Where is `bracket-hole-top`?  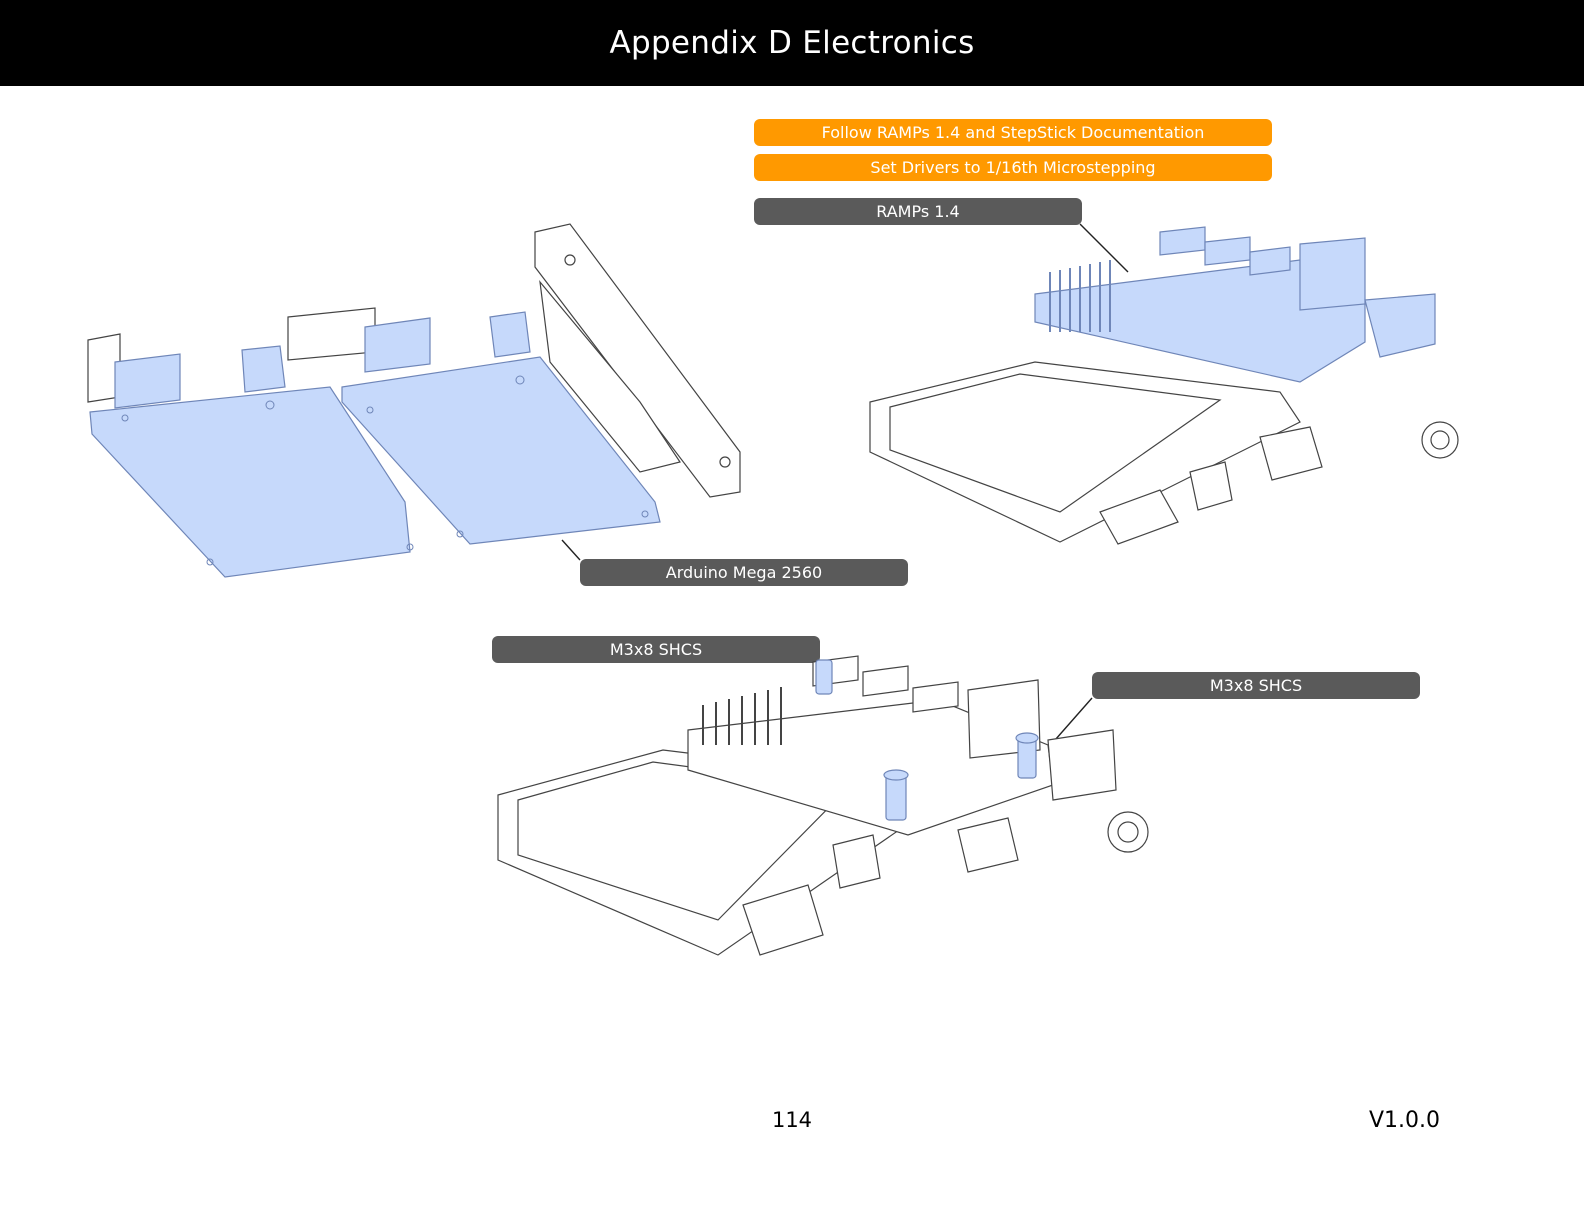 bracket-hole-top is located at coordinates (570, 260).